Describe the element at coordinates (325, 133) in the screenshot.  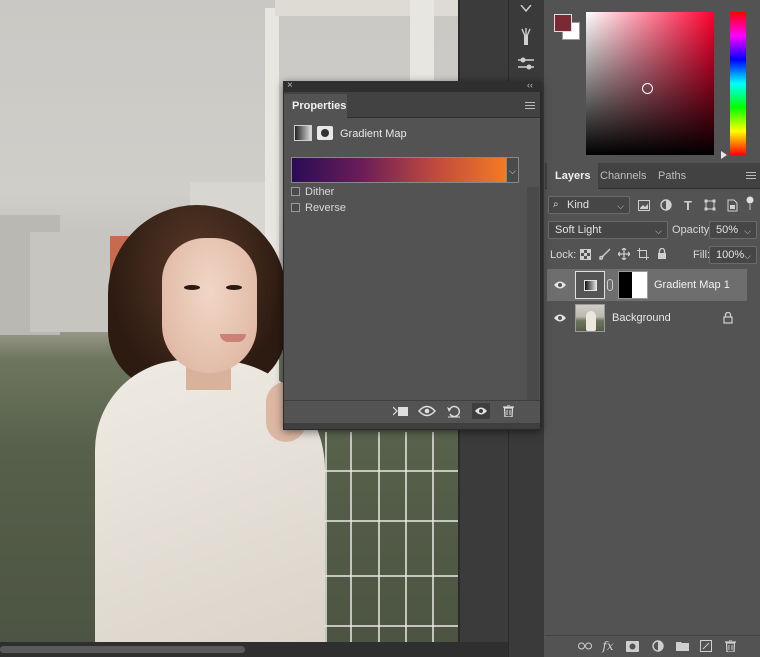
I see `mask-properties-icon` at that location.